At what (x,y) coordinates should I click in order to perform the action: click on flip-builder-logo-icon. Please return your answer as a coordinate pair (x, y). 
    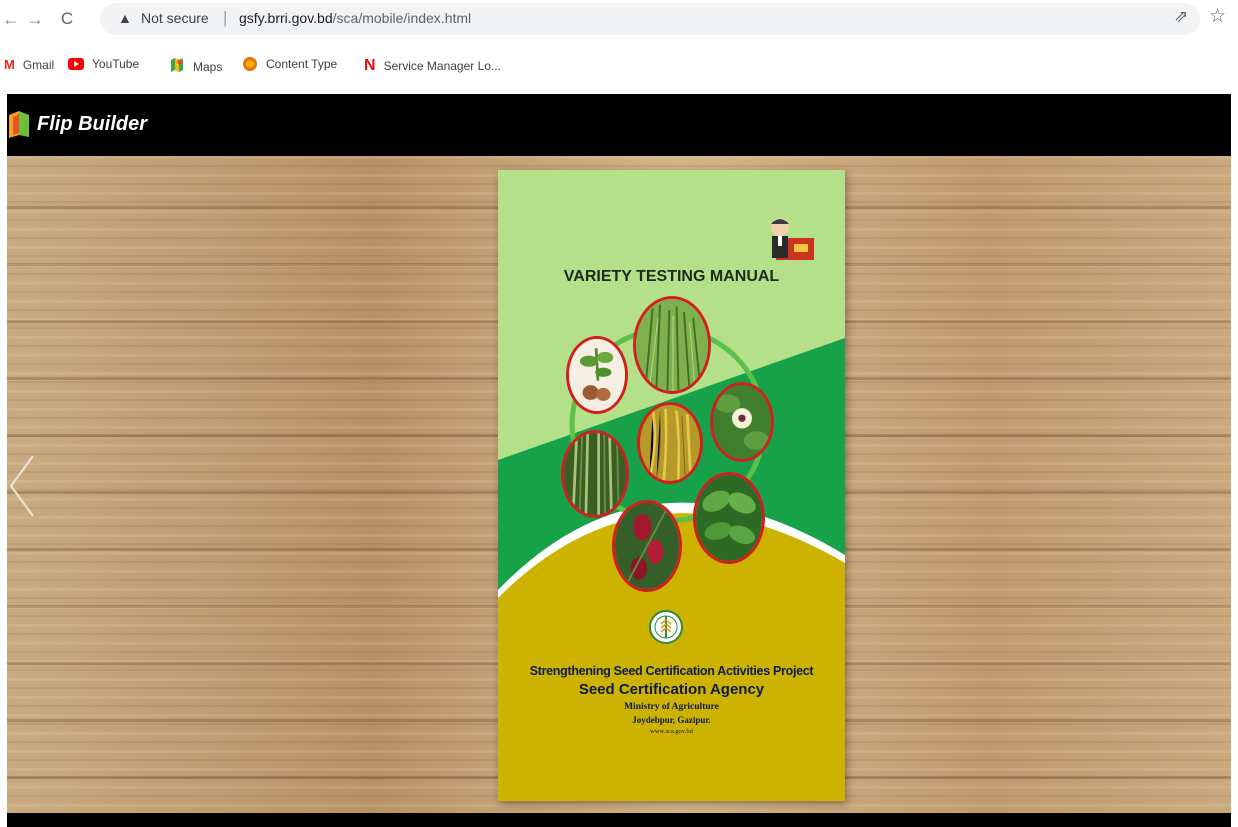
    Looking at the image, I should click on (19, 124).